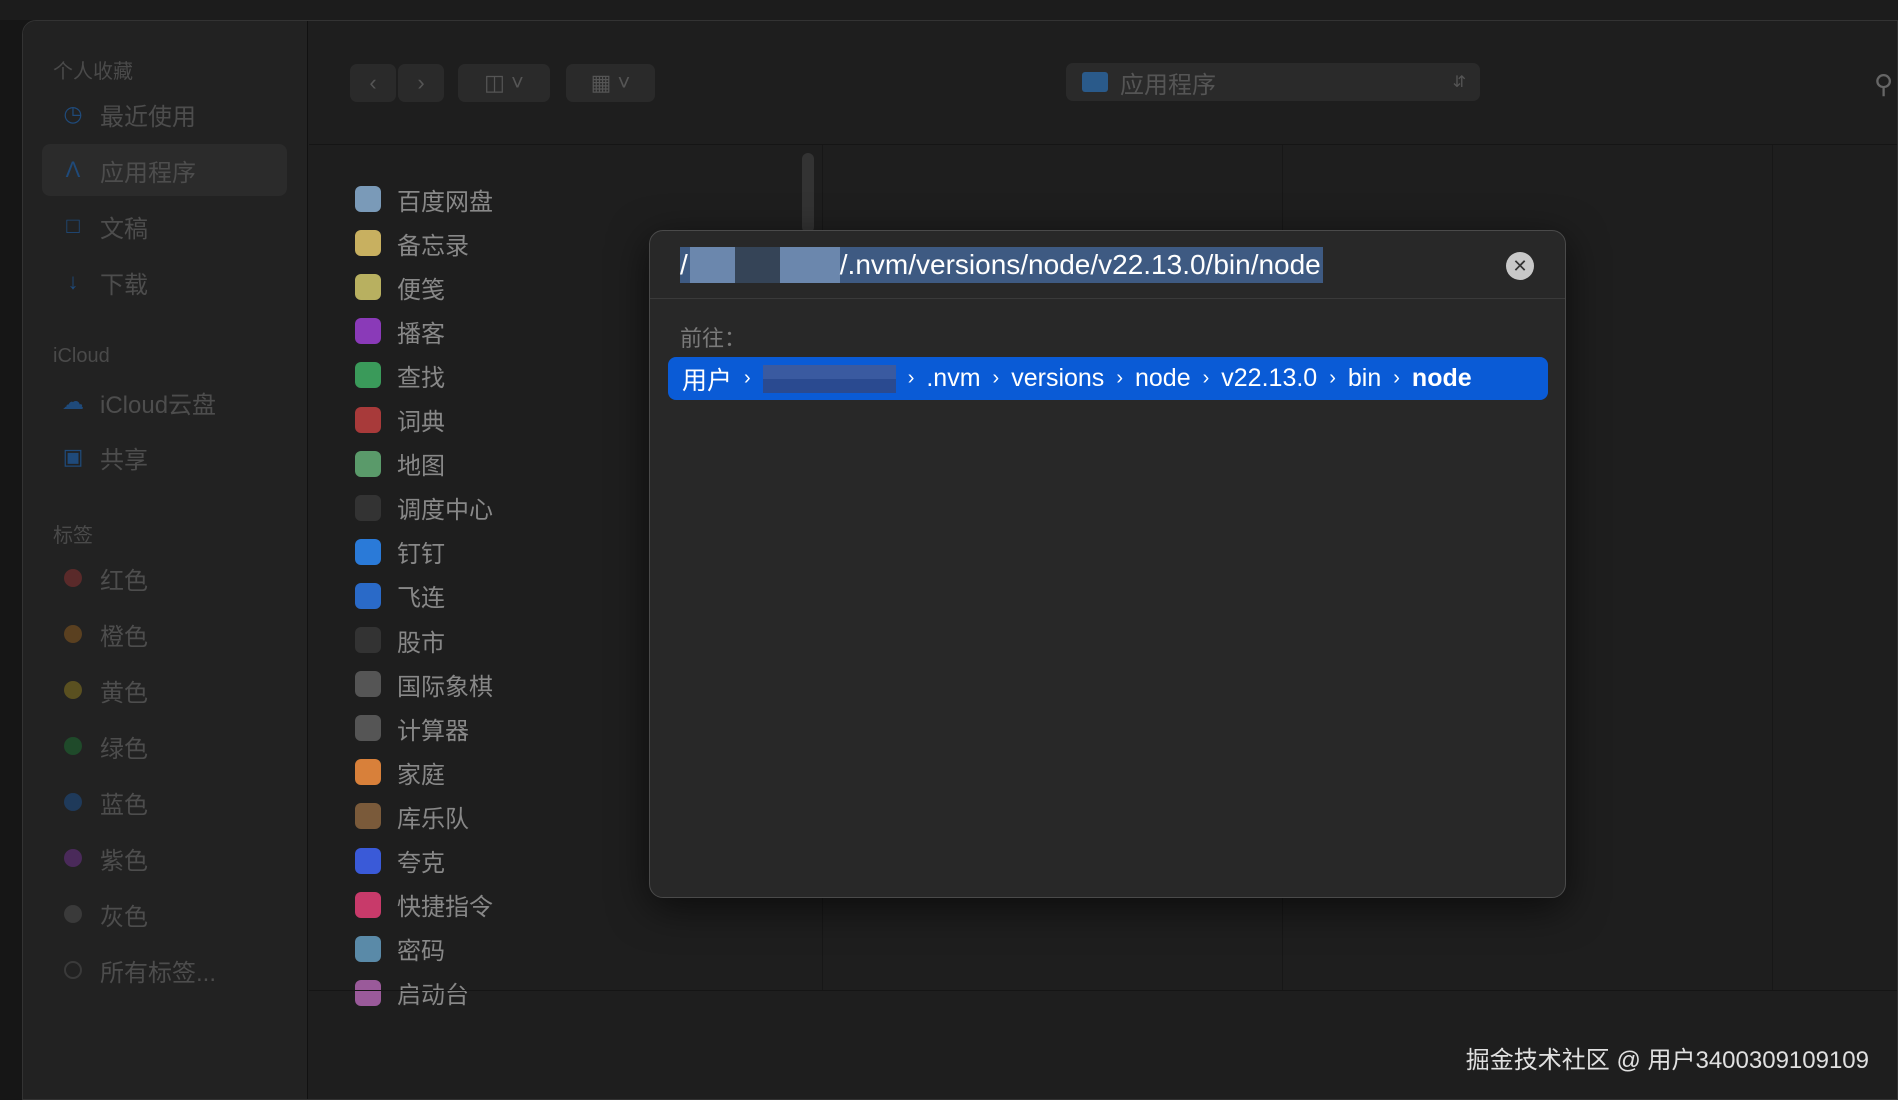 The height and width of the screenshot is (1100, 1898). I want to click on sidebar-tag: 黄色, so click(164, 690).